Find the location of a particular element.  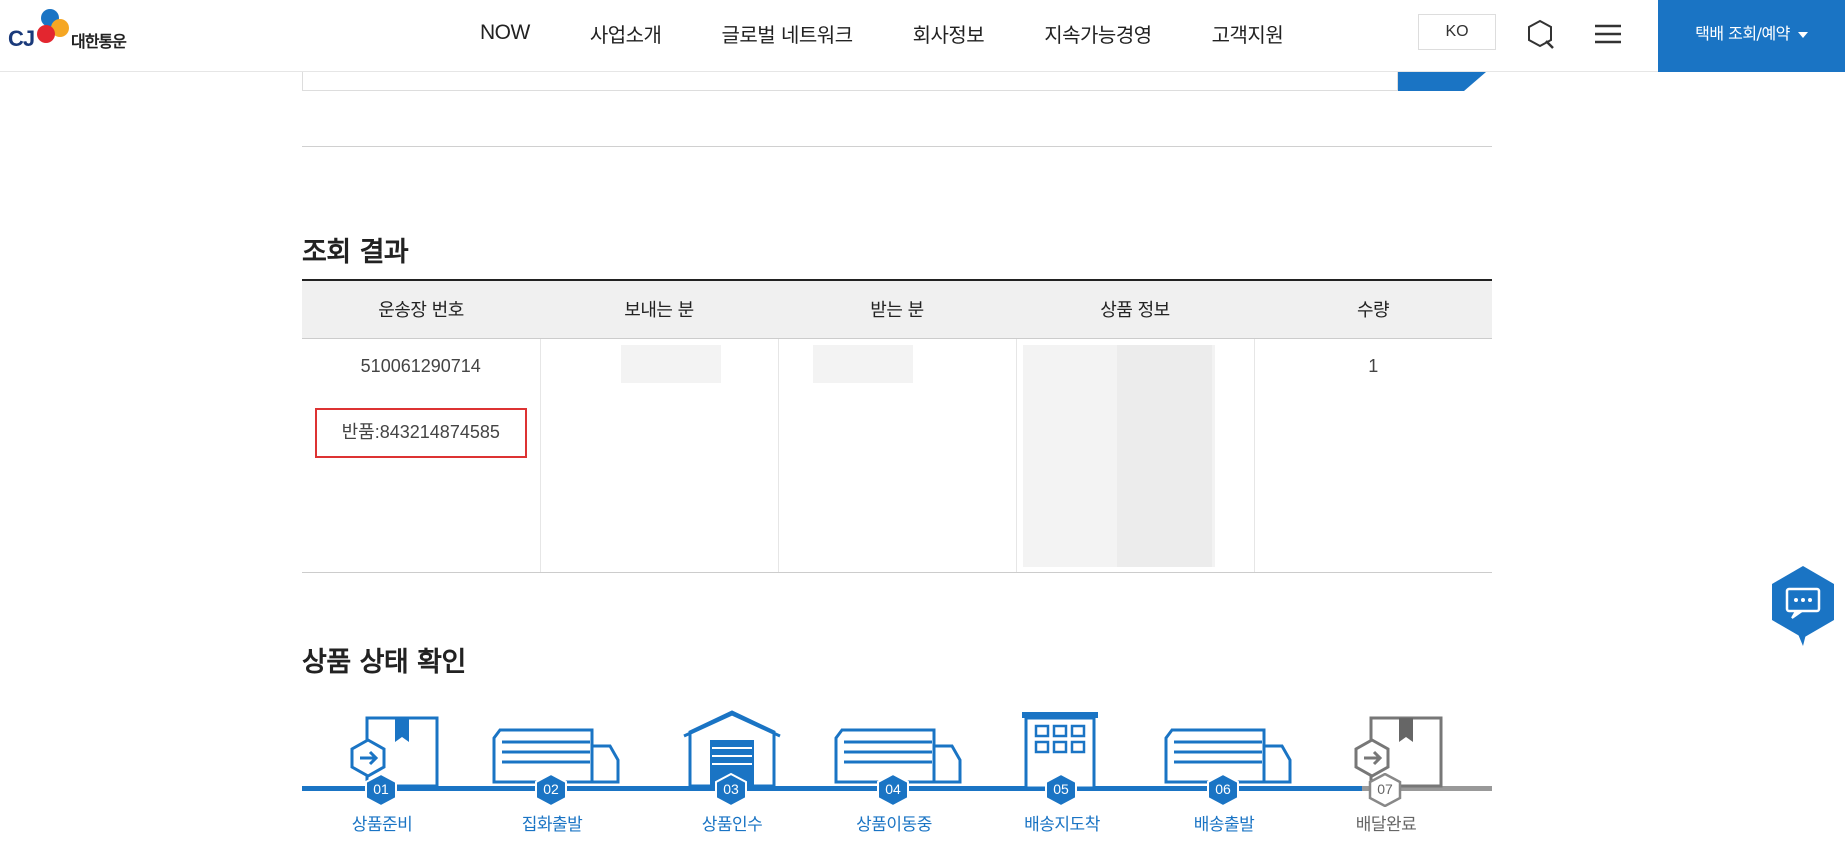

cj-logo: CJ 대한통운 is located at coordinates (78, 33).